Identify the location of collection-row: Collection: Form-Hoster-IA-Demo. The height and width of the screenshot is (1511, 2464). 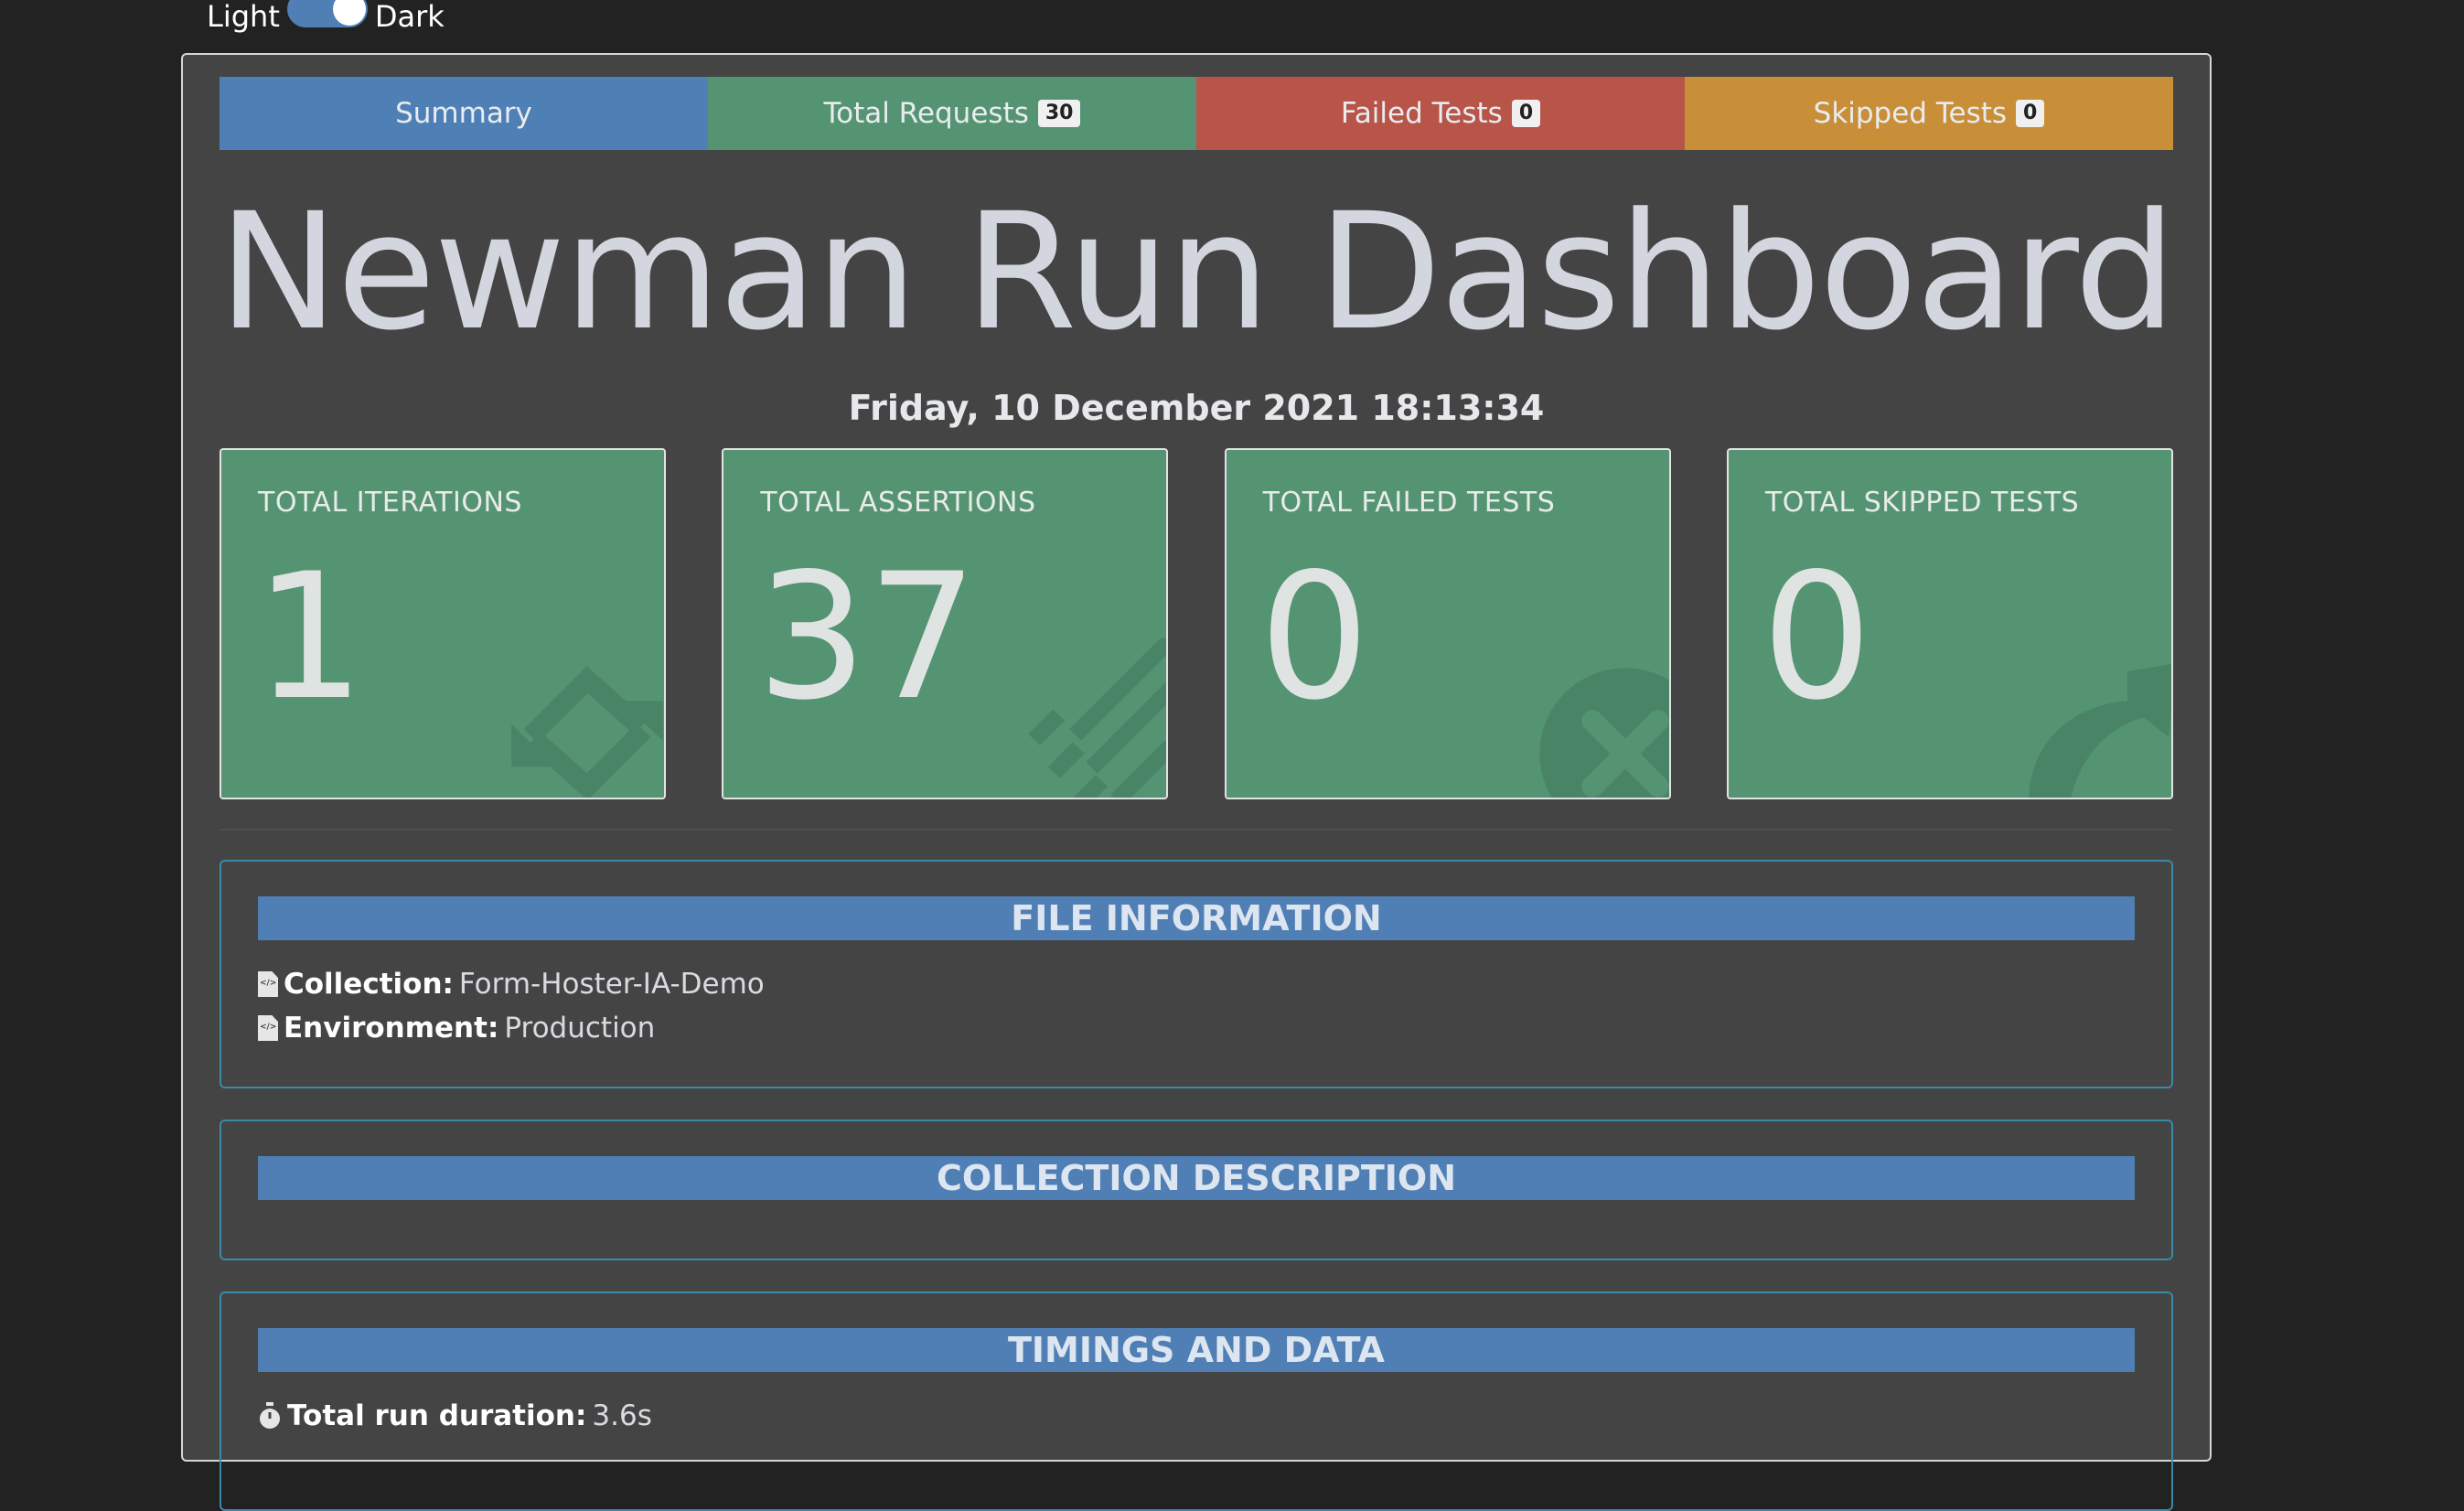
(512, 985).